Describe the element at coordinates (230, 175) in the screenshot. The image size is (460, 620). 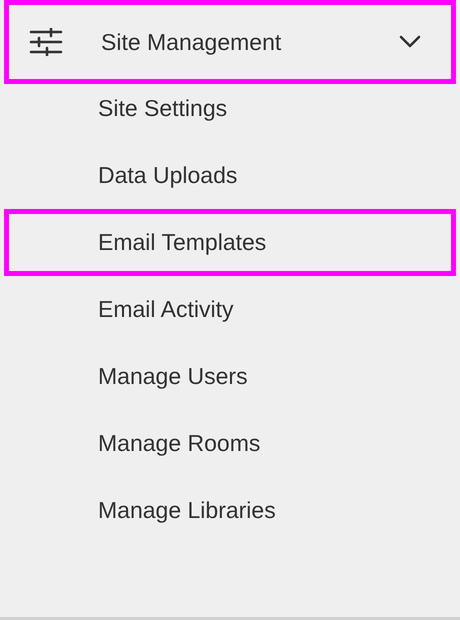
I see `menu-item: Data Uploads` at that location.